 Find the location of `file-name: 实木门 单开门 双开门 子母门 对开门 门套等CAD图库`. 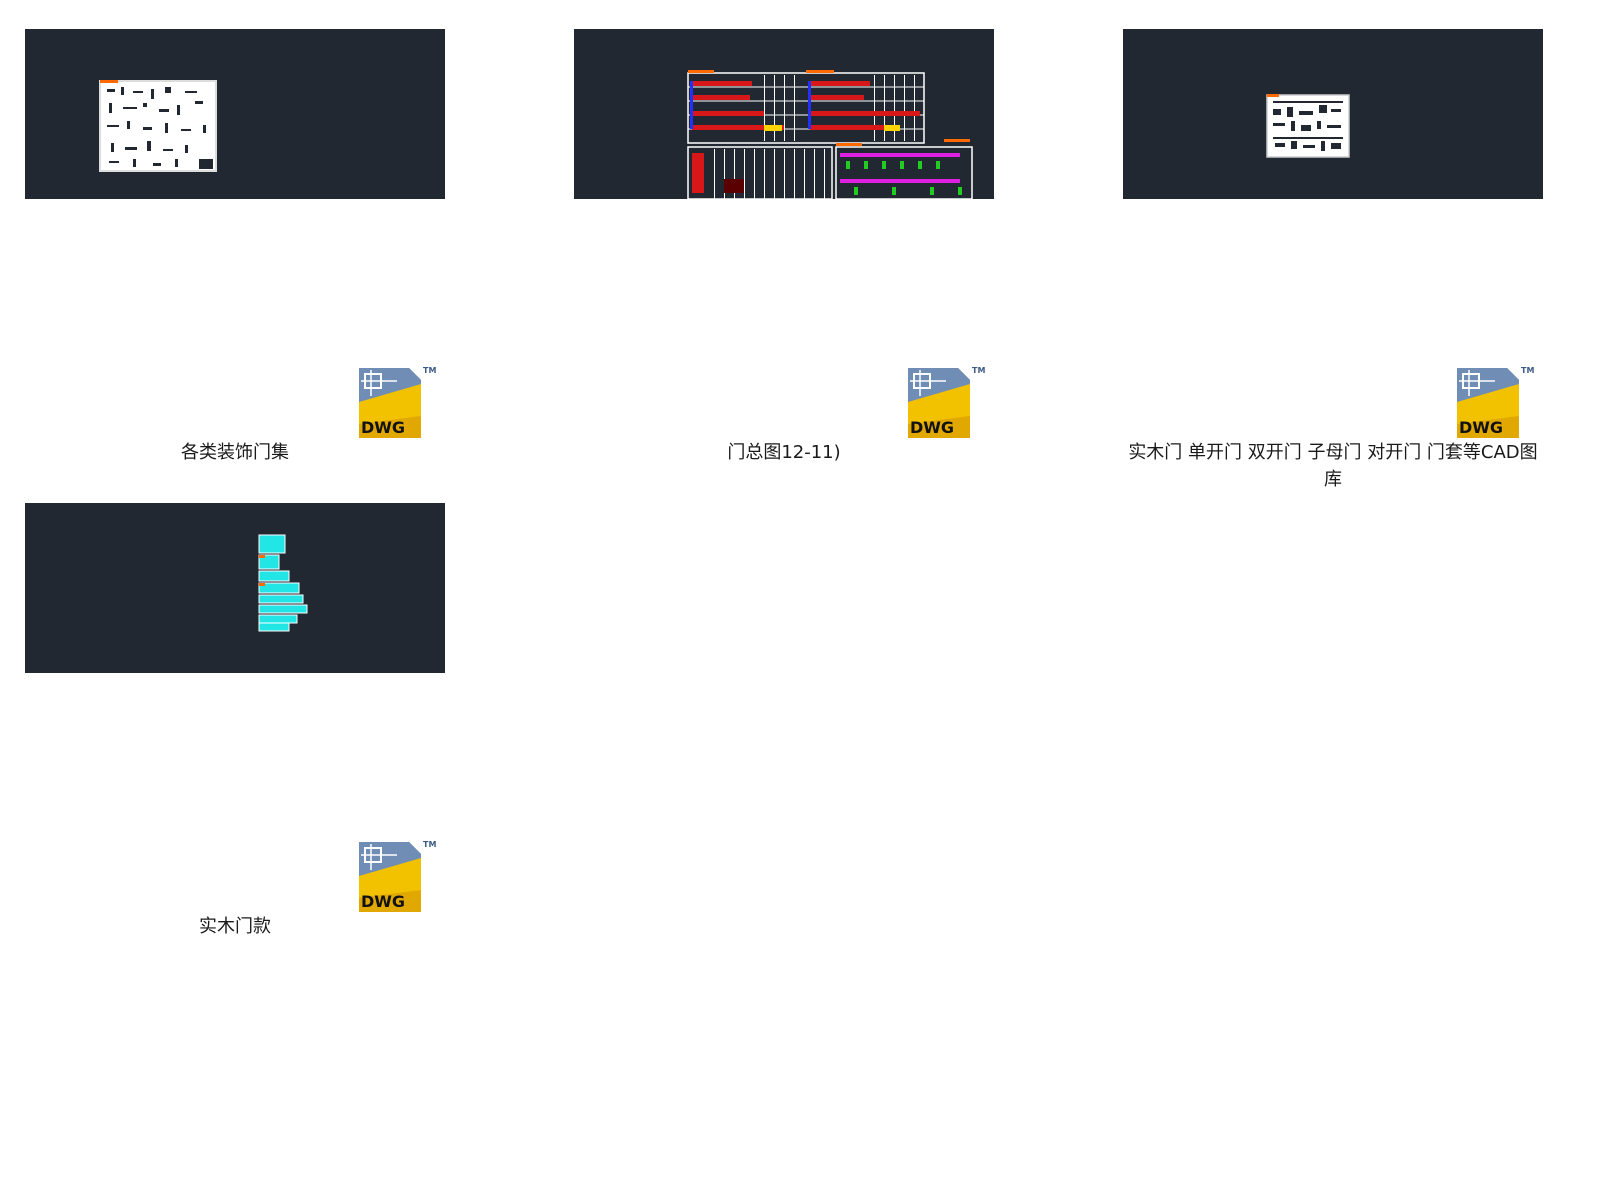

file-name: 实木门 单开门 双开门 子母门 对开门 门套等CAD图库 is located at coordinates (1333, 466).